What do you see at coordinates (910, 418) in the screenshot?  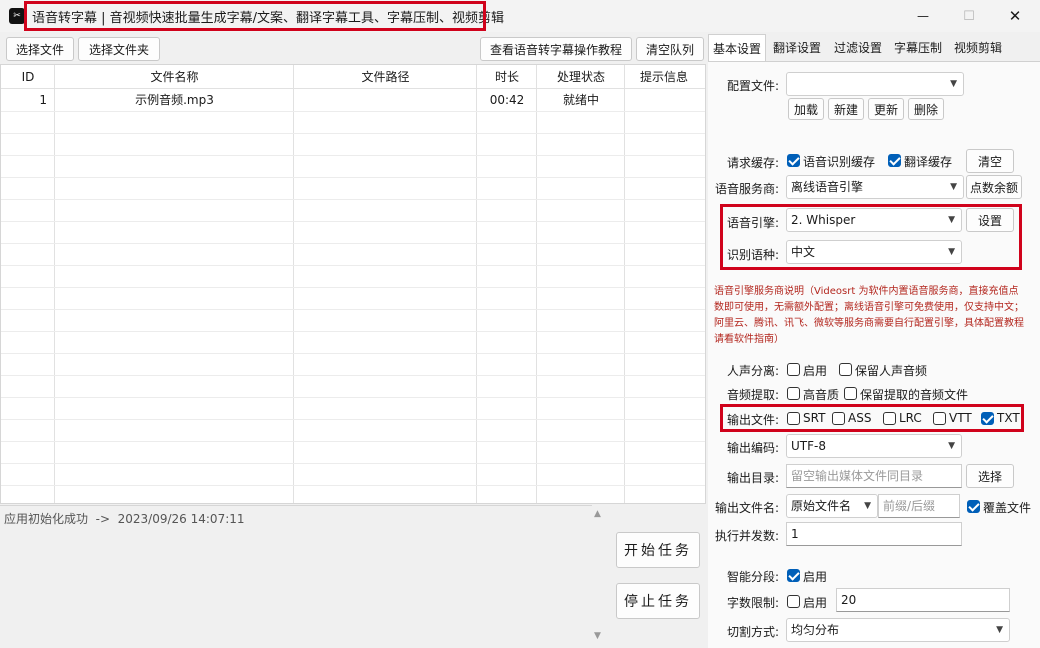 I see `output-lrc-label: LRC` at bounding box center [910, 418].